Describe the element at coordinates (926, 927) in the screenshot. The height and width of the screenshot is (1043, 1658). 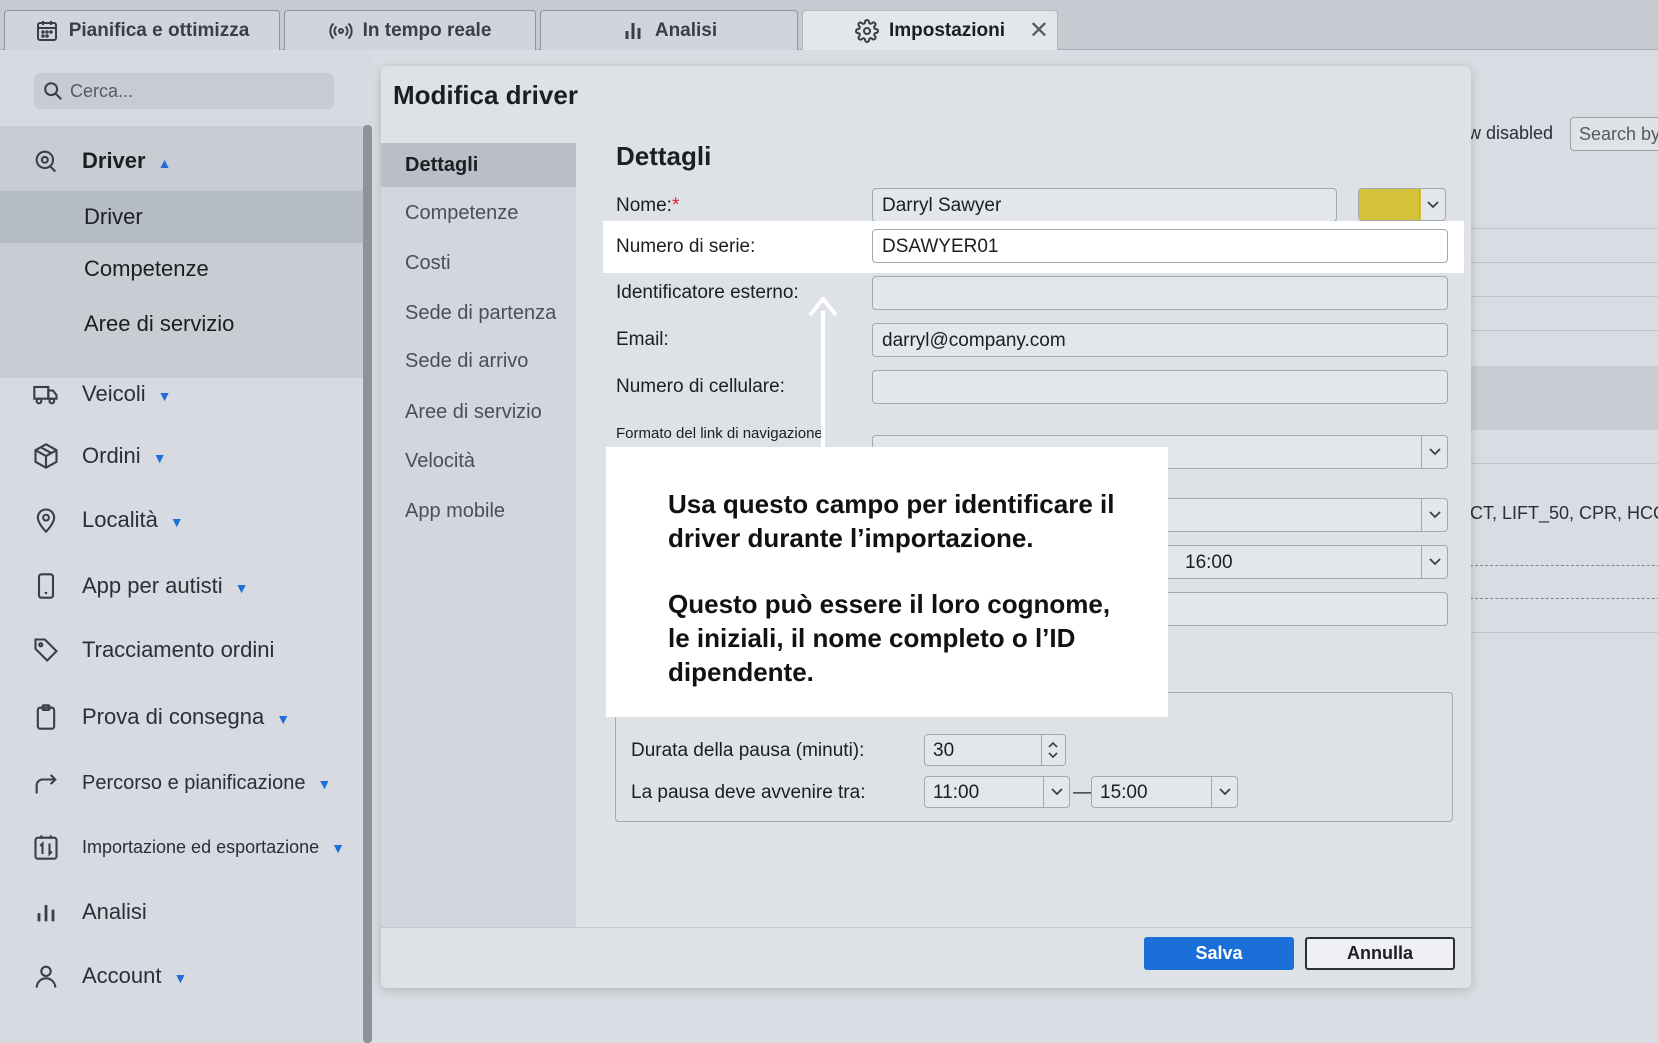
I see `dialog-footer-divider` at that location.